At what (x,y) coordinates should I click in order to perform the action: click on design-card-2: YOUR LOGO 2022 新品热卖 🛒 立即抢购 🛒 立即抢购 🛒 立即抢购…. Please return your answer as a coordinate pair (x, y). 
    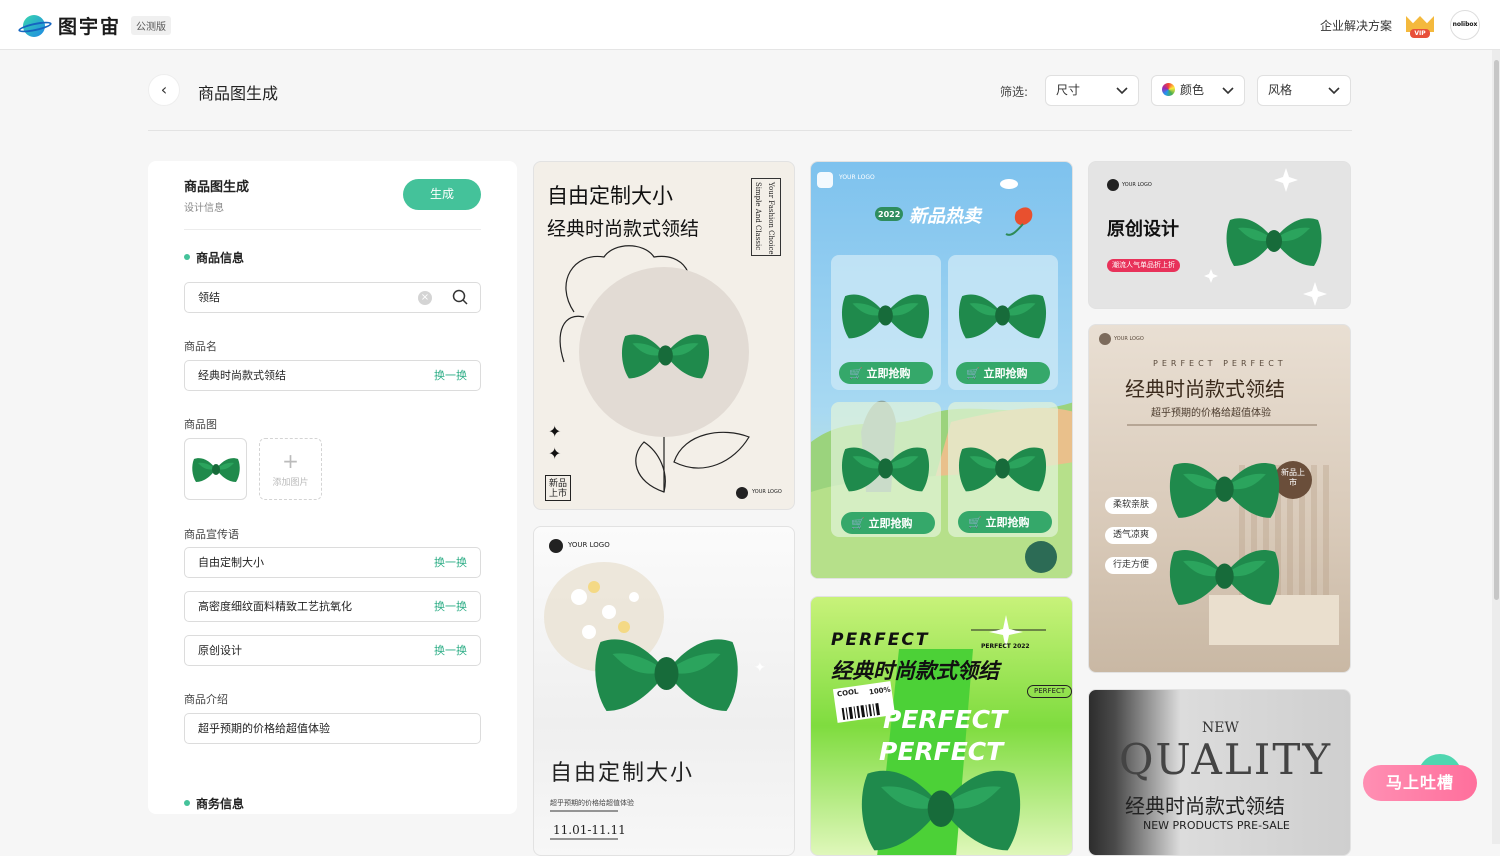
    Looking at the image, I should click on (941, 370).